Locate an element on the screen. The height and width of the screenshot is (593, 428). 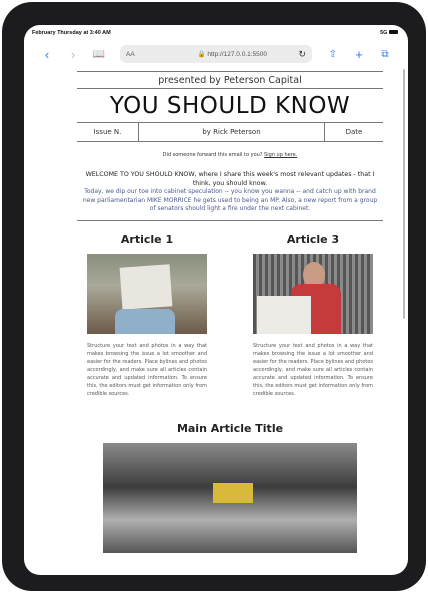
issue-info-row: Issue N. by Rick Peterson Date is located at coordinates (230, 132).